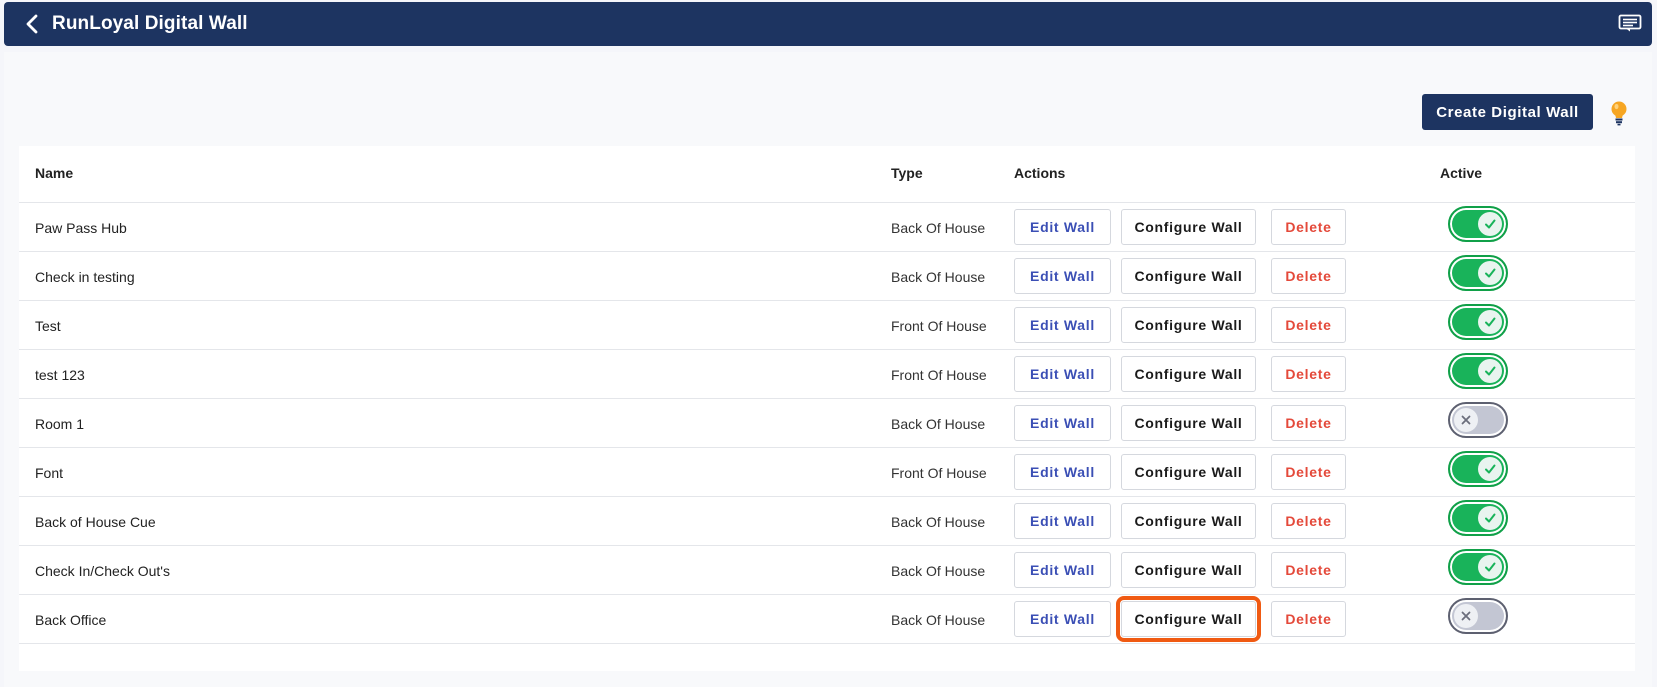 The image size is (1657, 687). I want to click on row-name: Room 1, so click(60, 424).